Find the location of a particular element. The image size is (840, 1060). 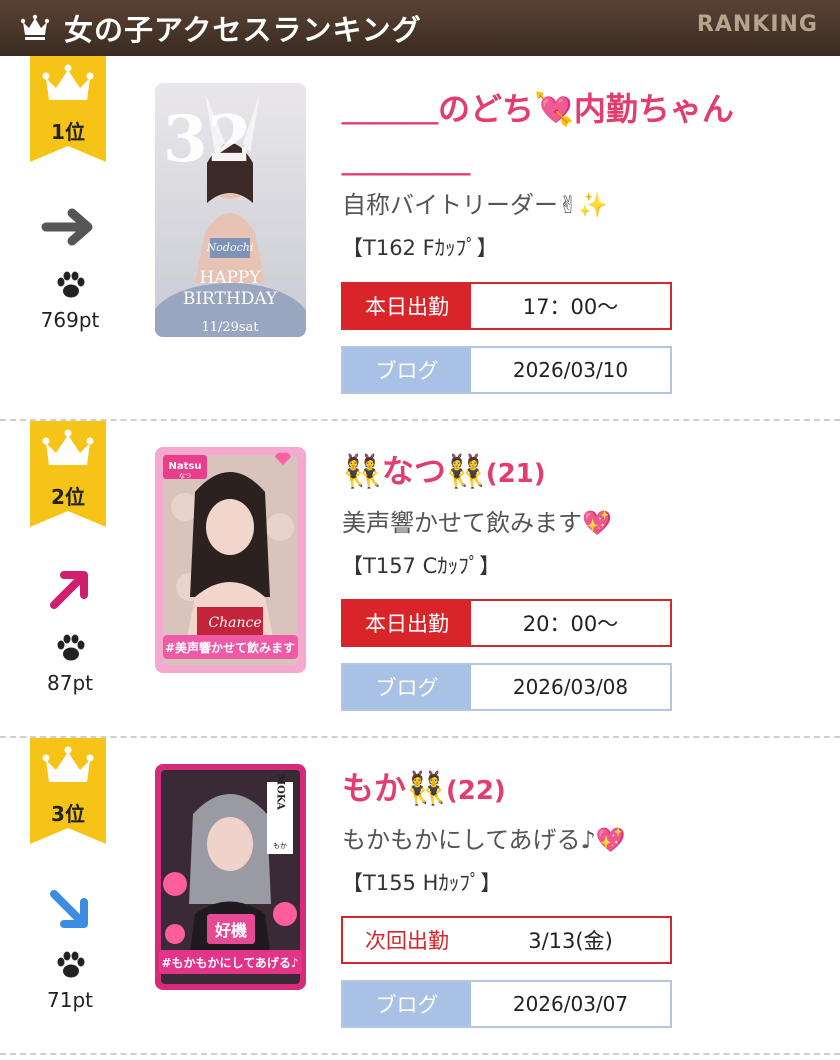

cast-catchphrase: 自称バイトリーダー✌✨ is located at coordinates (475, 205).